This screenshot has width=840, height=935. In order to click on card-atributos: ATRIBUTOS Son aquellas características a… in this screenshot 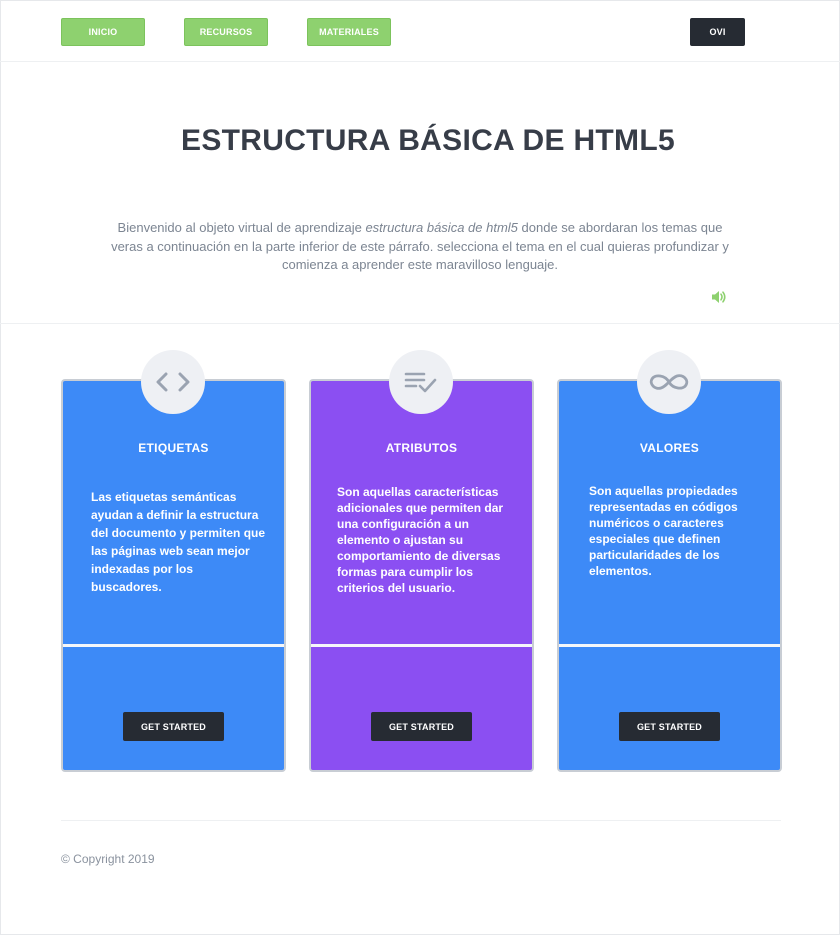, I will do `click(421, 561)`.